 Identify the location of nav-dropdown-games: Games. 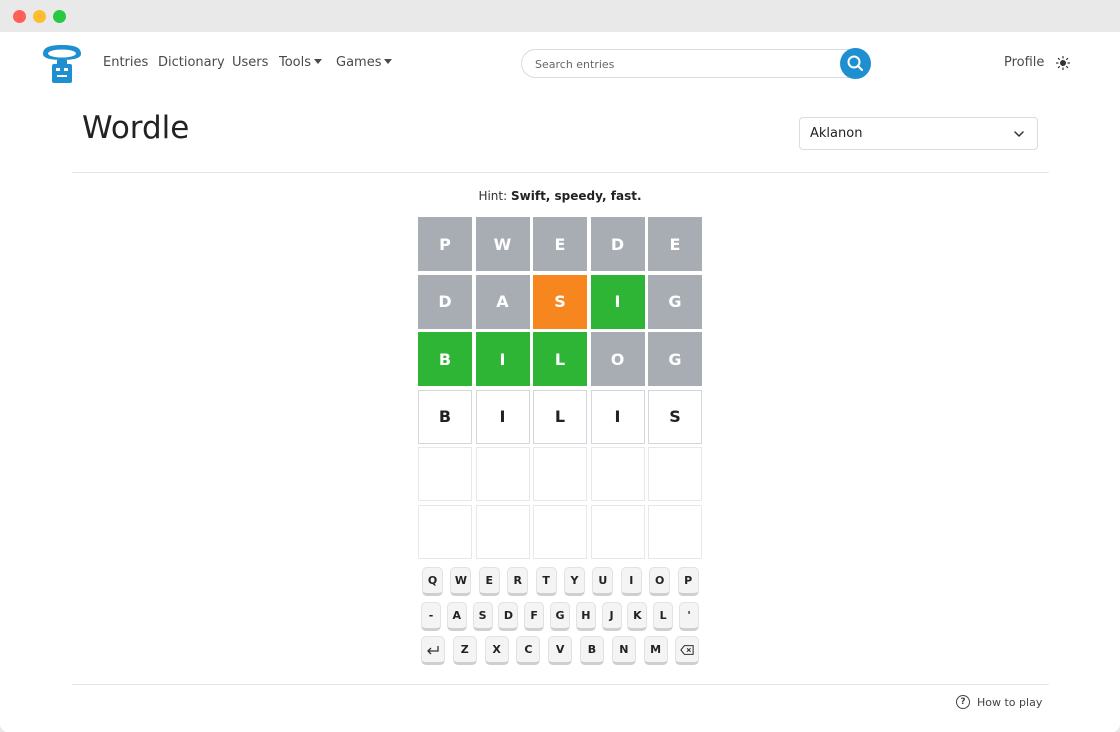
(364, 62).